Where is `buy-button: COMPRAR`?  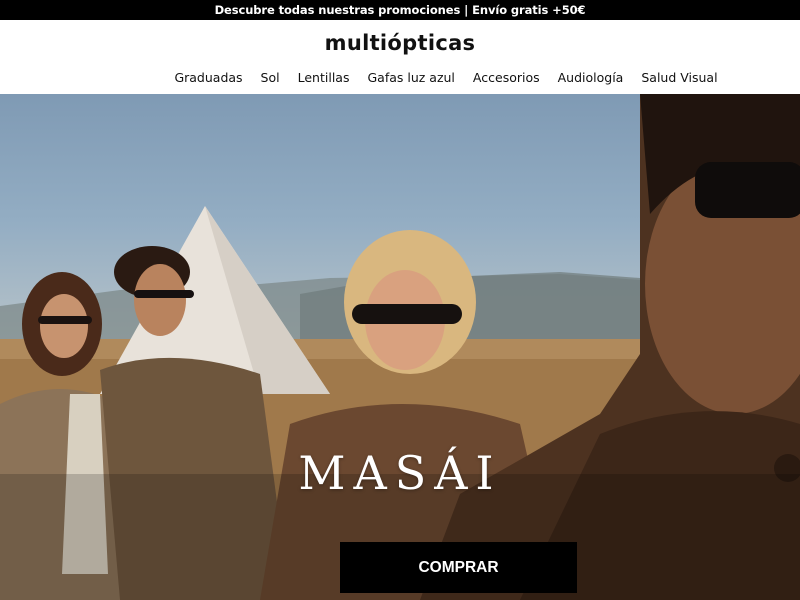
buy-button: COMPRAR is located at coordinates (458, 567).